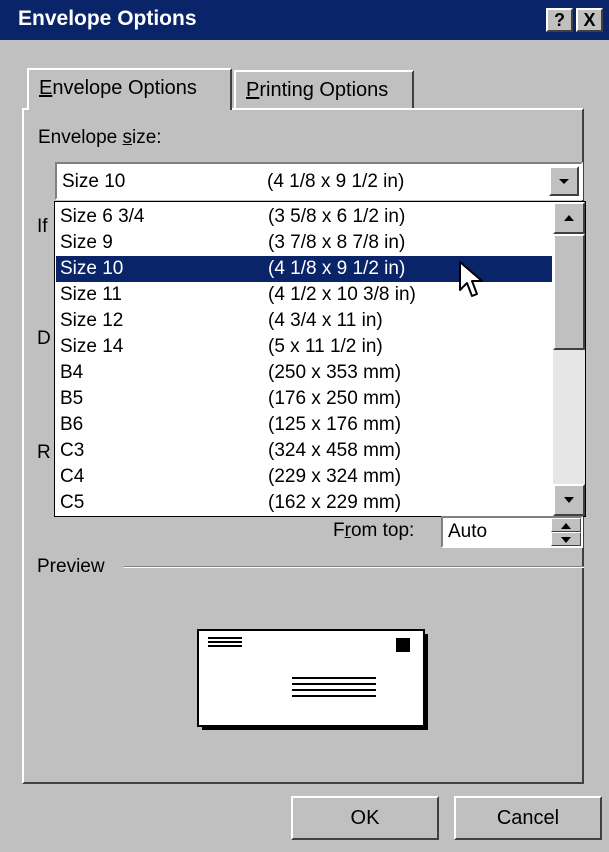 The height and width of the screenshot is (852, 609). Describe the element at coordinates (335, 424) in the screenshot. I see `list-item-dims: (125 x 176 mm)` at that location.